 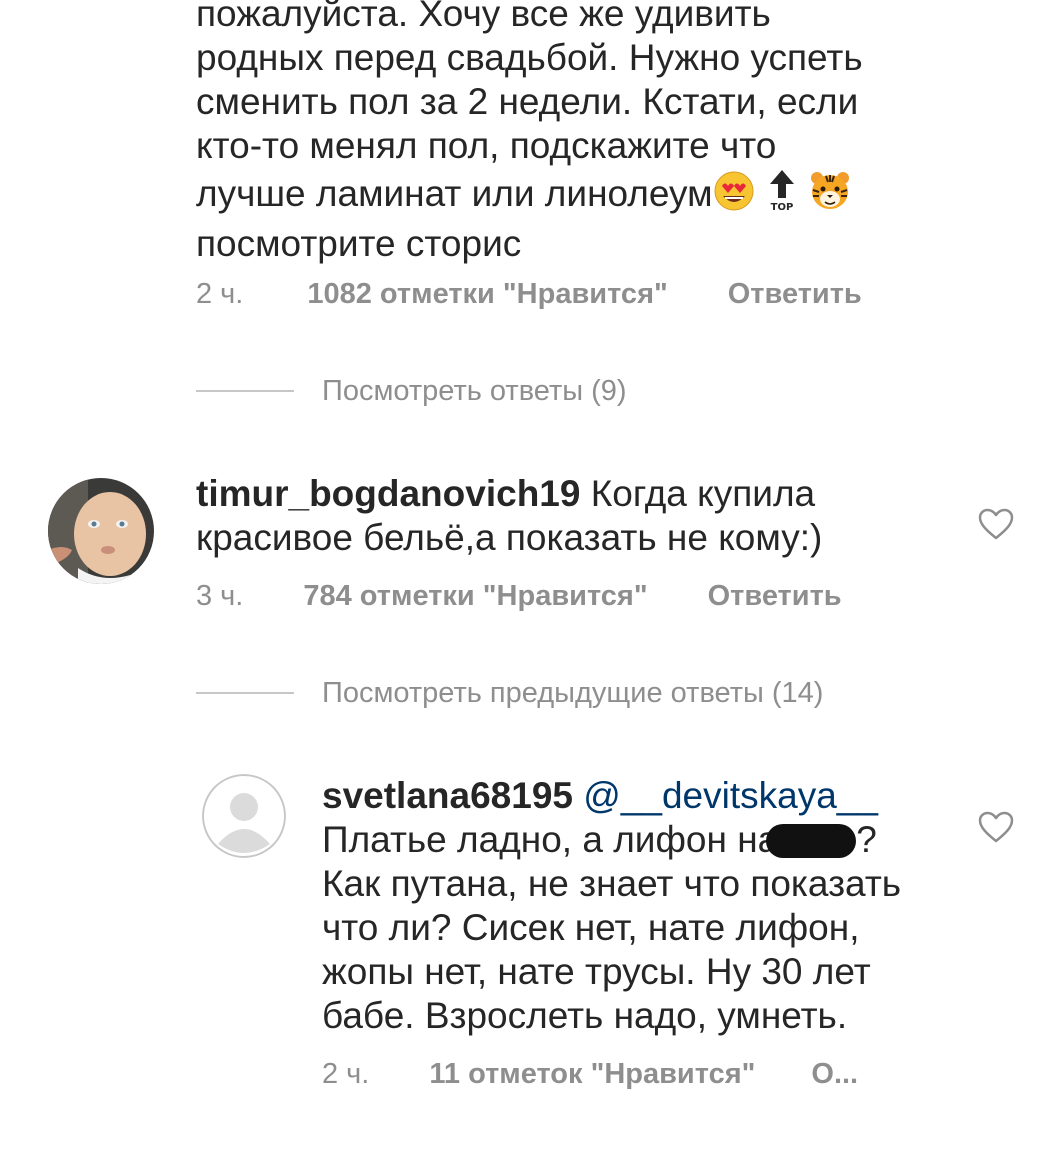 I want to click on comment-3-time: 2 ч., so click(x=346, y=1073).